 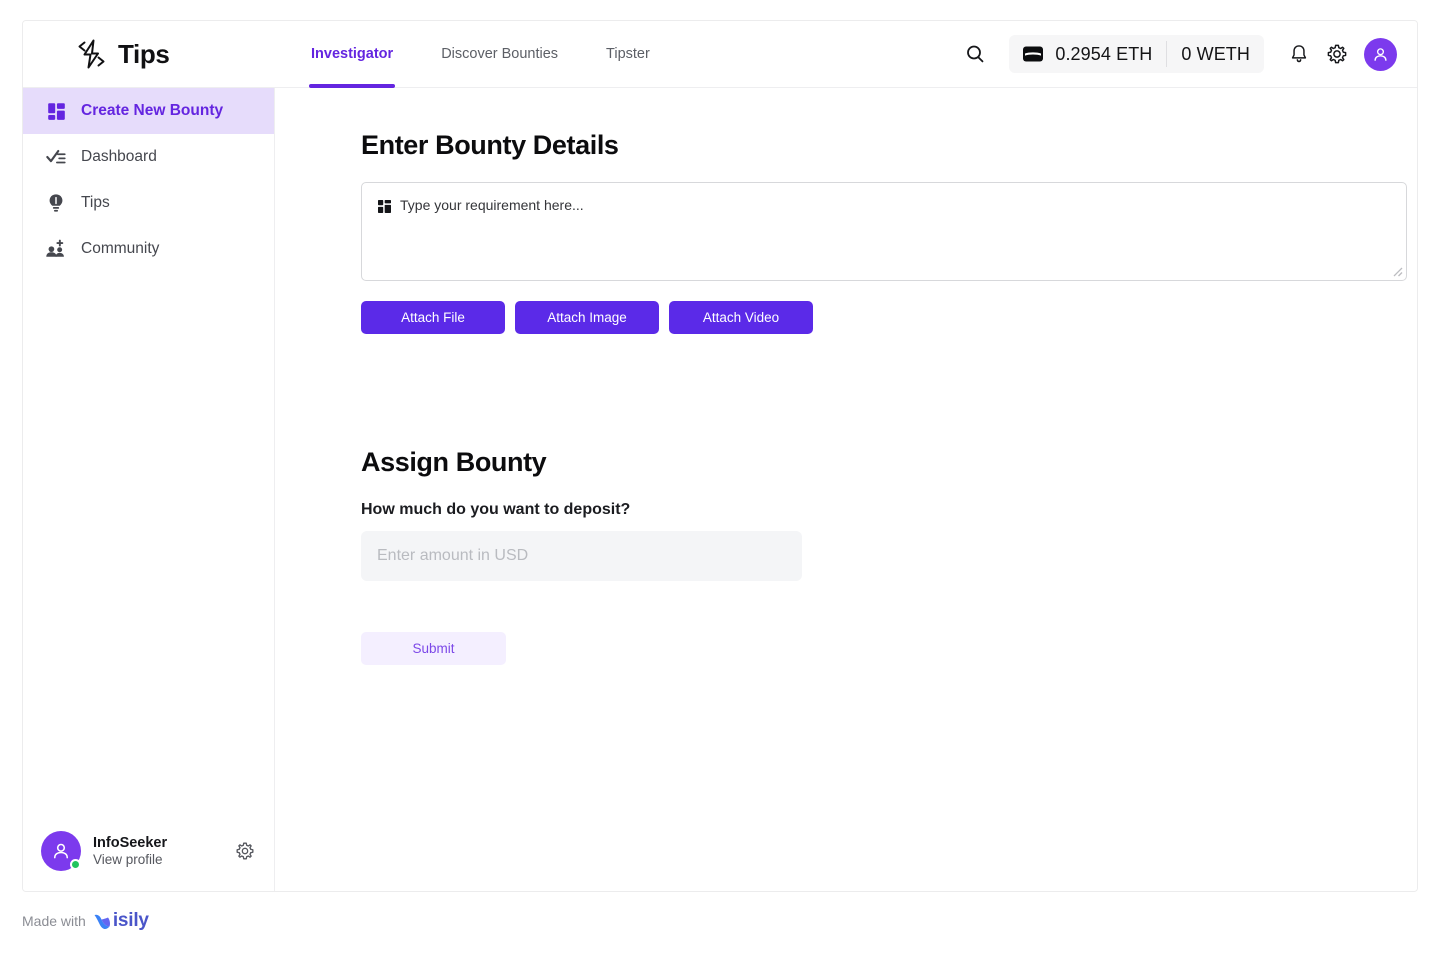 I want to click on resize-handle, so click(x=1396, y=270).